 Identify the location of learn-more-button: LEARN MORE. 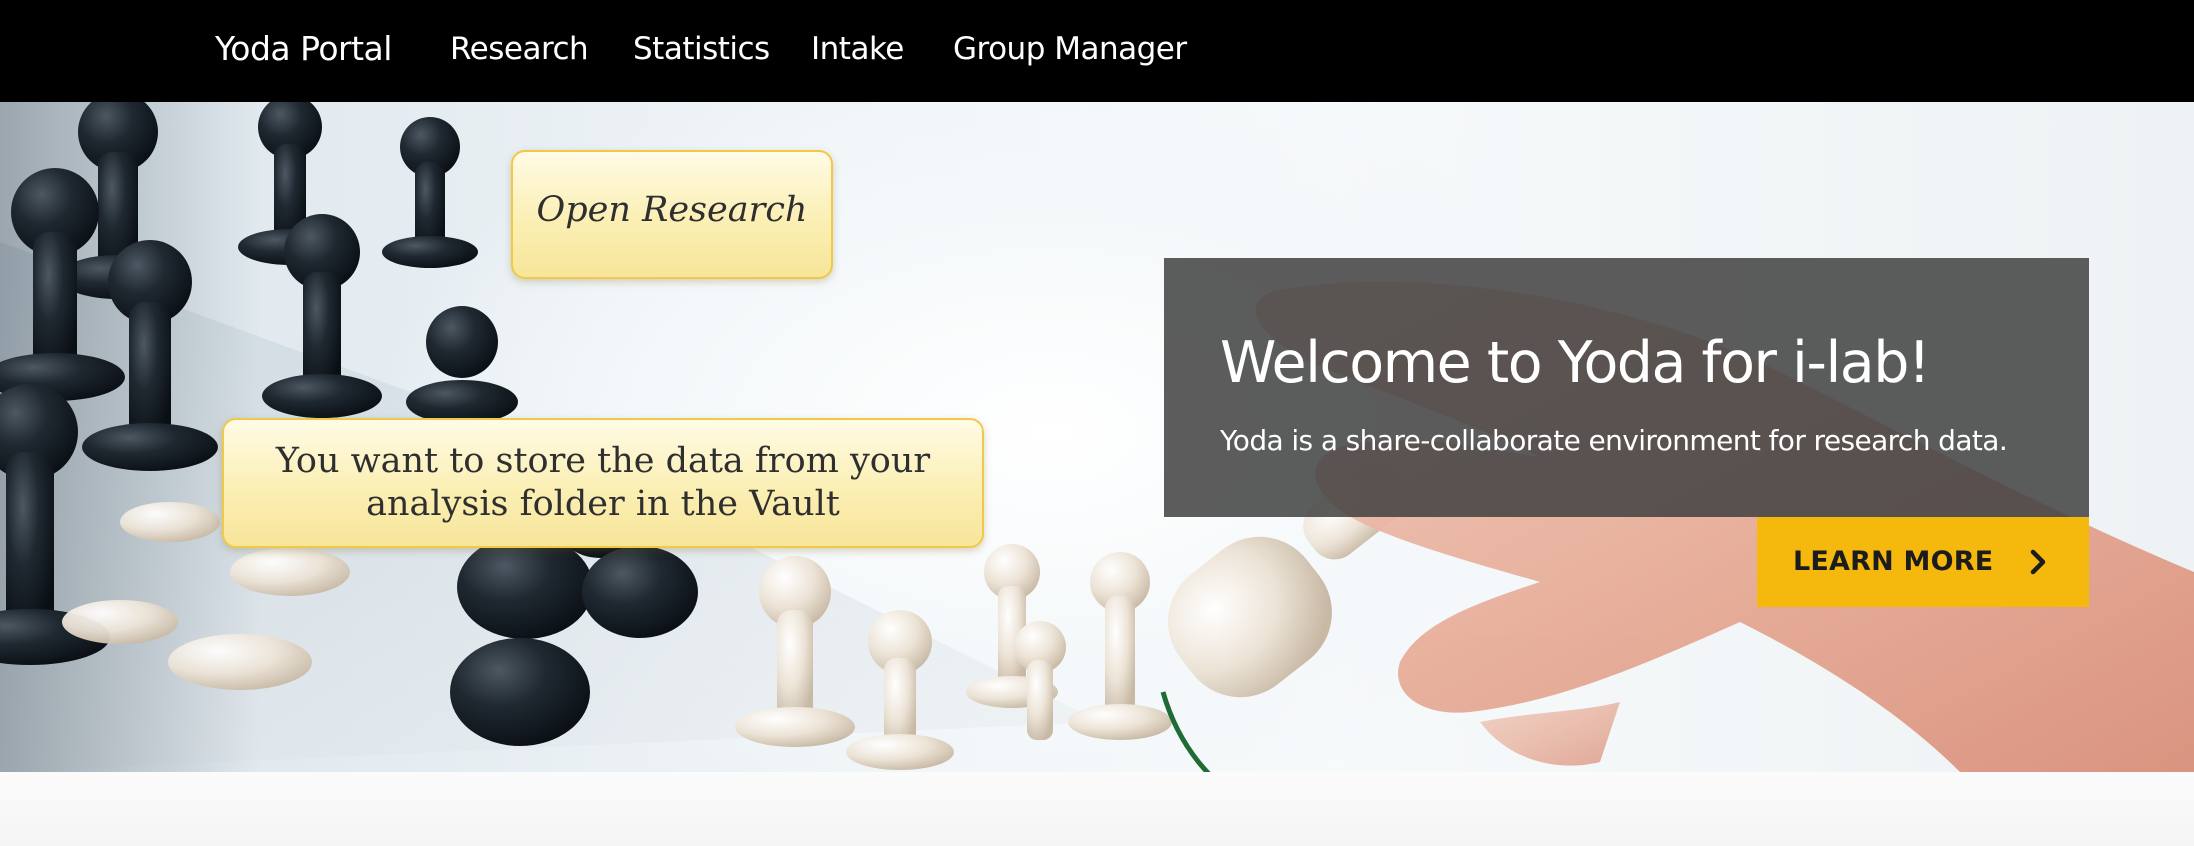
(1923, 562).